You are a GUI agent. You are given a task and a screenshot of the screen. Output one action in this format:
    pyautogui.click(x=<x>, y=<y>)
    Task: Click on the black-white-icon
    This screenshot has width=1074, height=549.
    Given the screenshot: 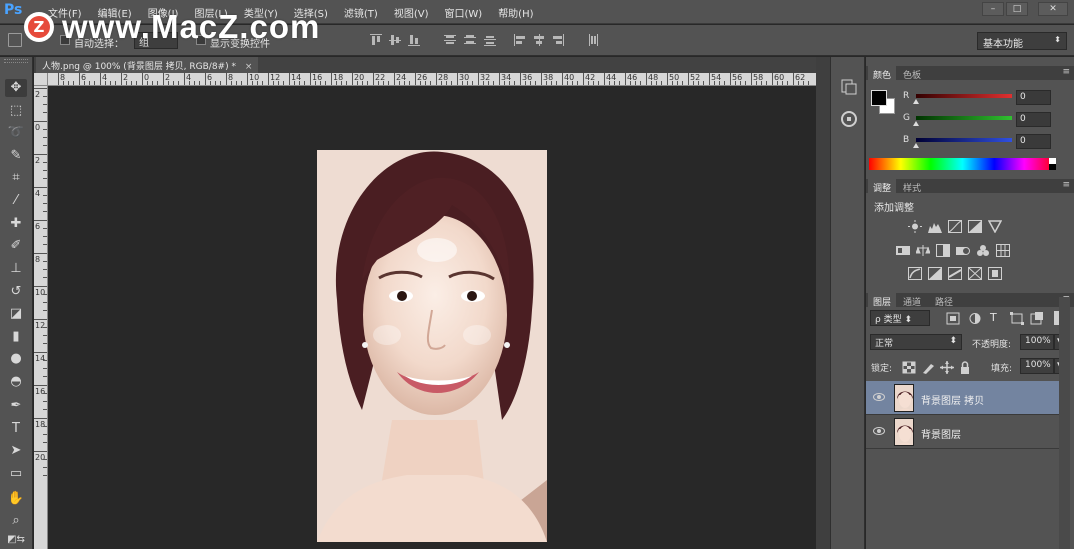 What is the action you would take?
    pyautogui.click(x=943, y=250)
    